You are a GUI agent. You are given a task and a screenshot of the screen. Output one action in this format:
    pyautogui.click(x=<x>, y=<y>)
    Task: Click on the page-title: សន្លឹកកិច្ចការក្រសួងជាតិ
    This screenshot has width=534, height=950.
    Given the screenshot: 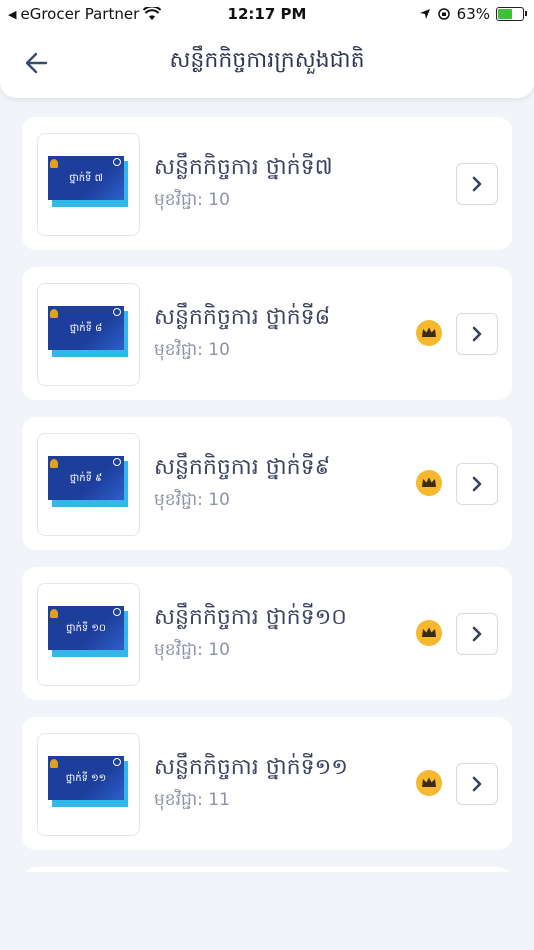 What is the action you would take?
    pyautogui.click(x=267, y=60)
    